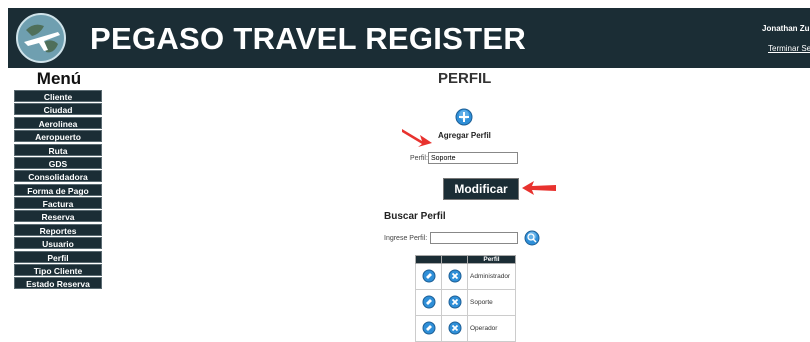  What do you see at coordinates (58, 256) in the screenshot?
I see `menu-item-perfil: Perfil` at bounding box center [58, 256].